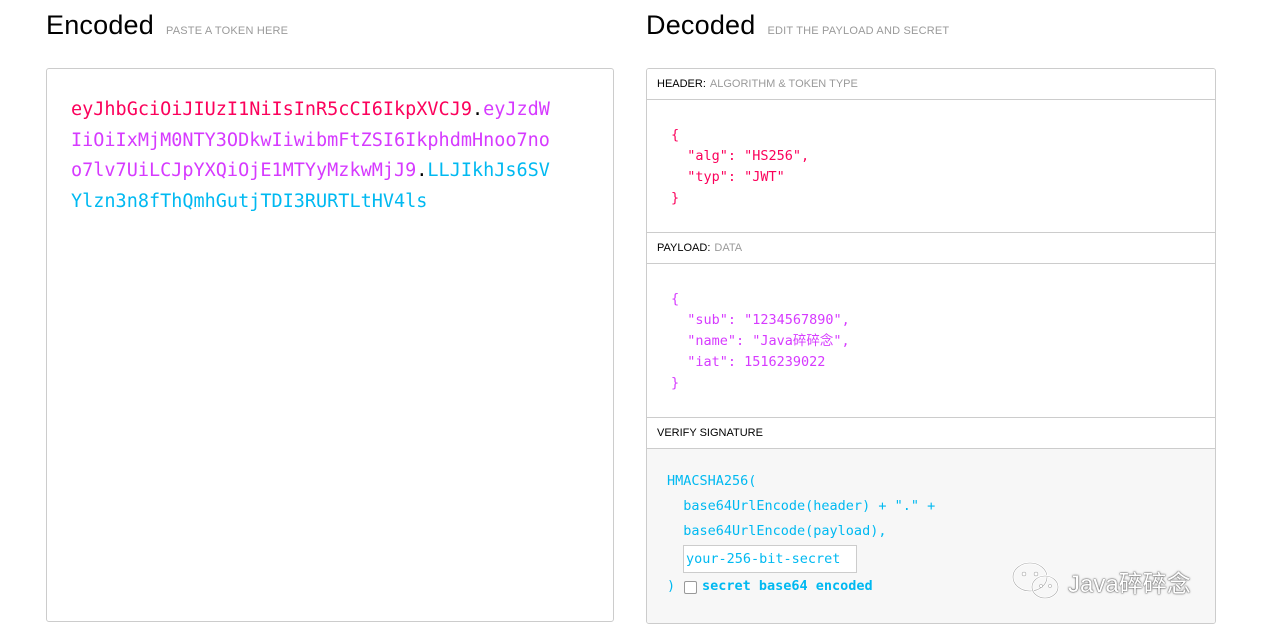  What do you see at coordinates (100, 25) in the screenshot?
I see `encoded-title: Encoded` at bounding box center [100, 25].